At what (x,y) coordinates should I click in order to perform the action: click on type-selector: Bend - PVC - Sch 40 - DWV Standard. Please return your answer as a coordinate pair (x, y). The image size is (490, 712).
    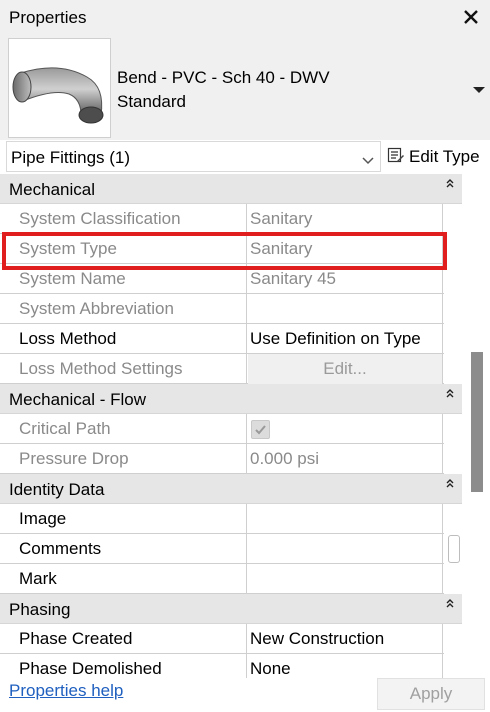
    Looking at the image, I should click on (245, 88).